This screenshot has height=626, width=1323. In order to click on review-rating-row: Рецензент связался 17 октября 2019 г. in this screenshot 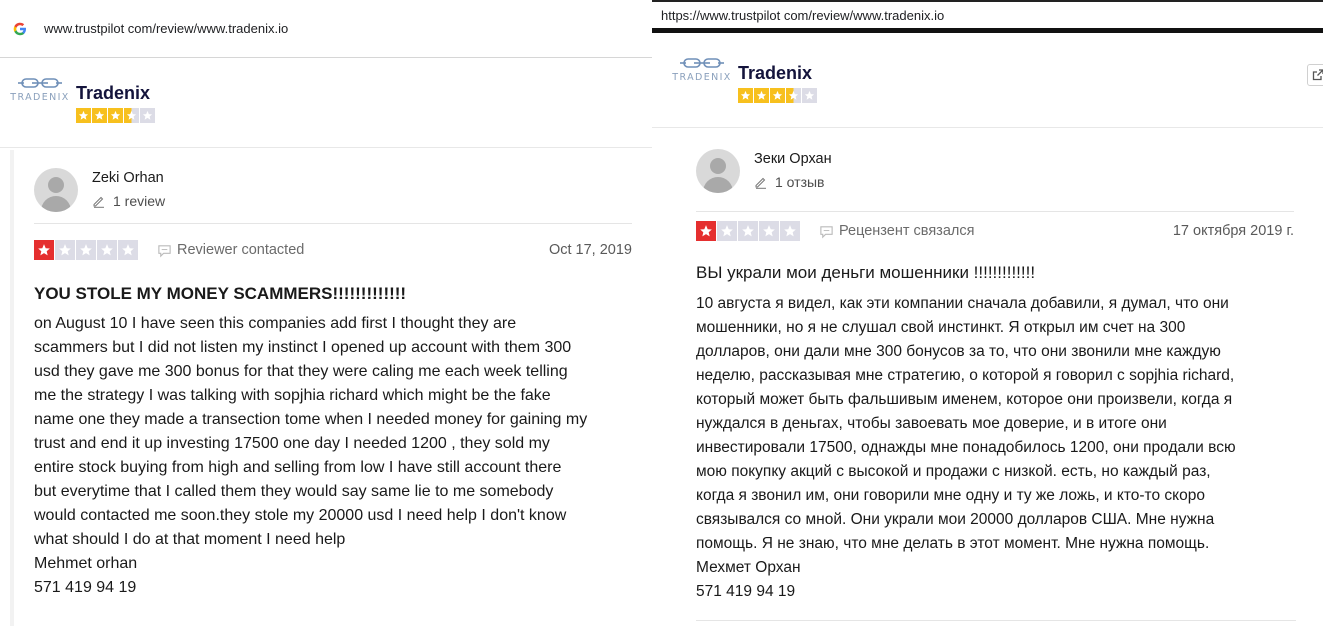, I will do `click(995, 231)`.